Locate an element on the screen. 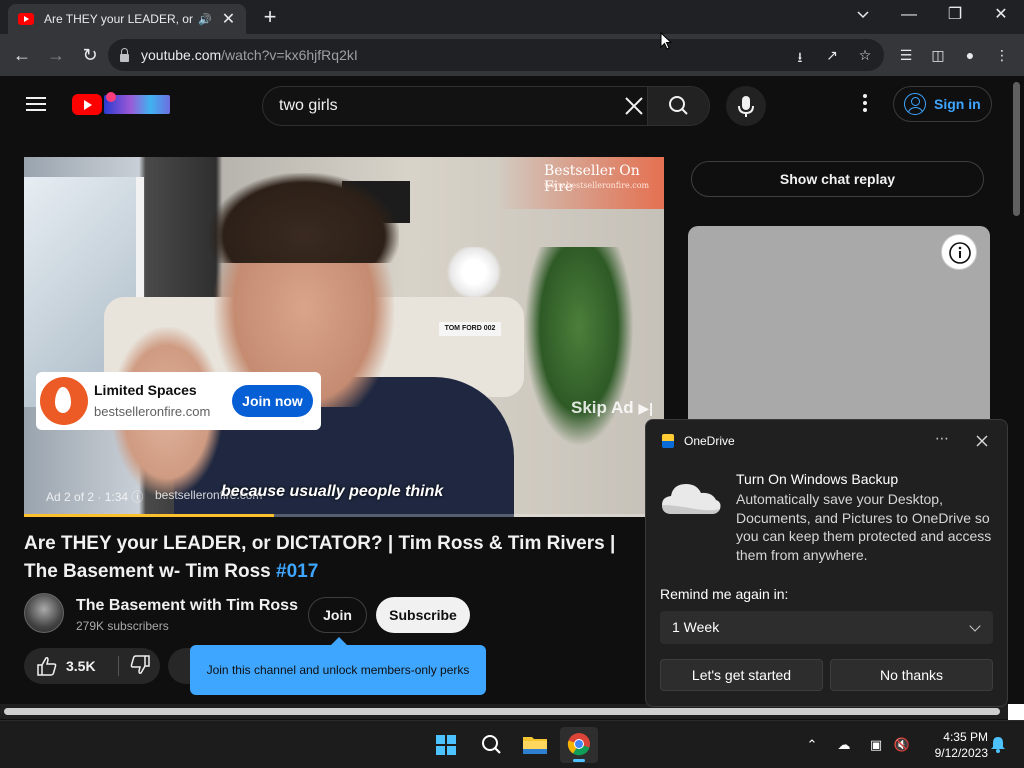 This screenshot has width=1024, height=768. tab-search-button is located at coordinates (863, 16).